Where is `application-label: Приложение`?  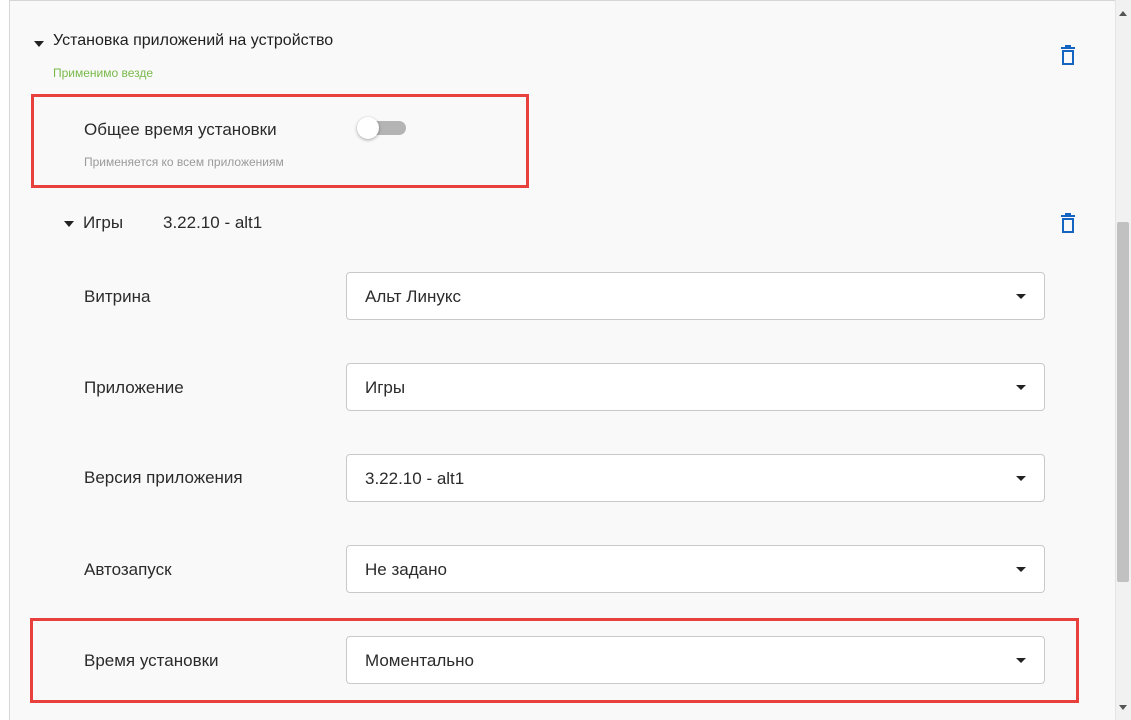 application-label: Приложение is located at coordinates (134, 387).